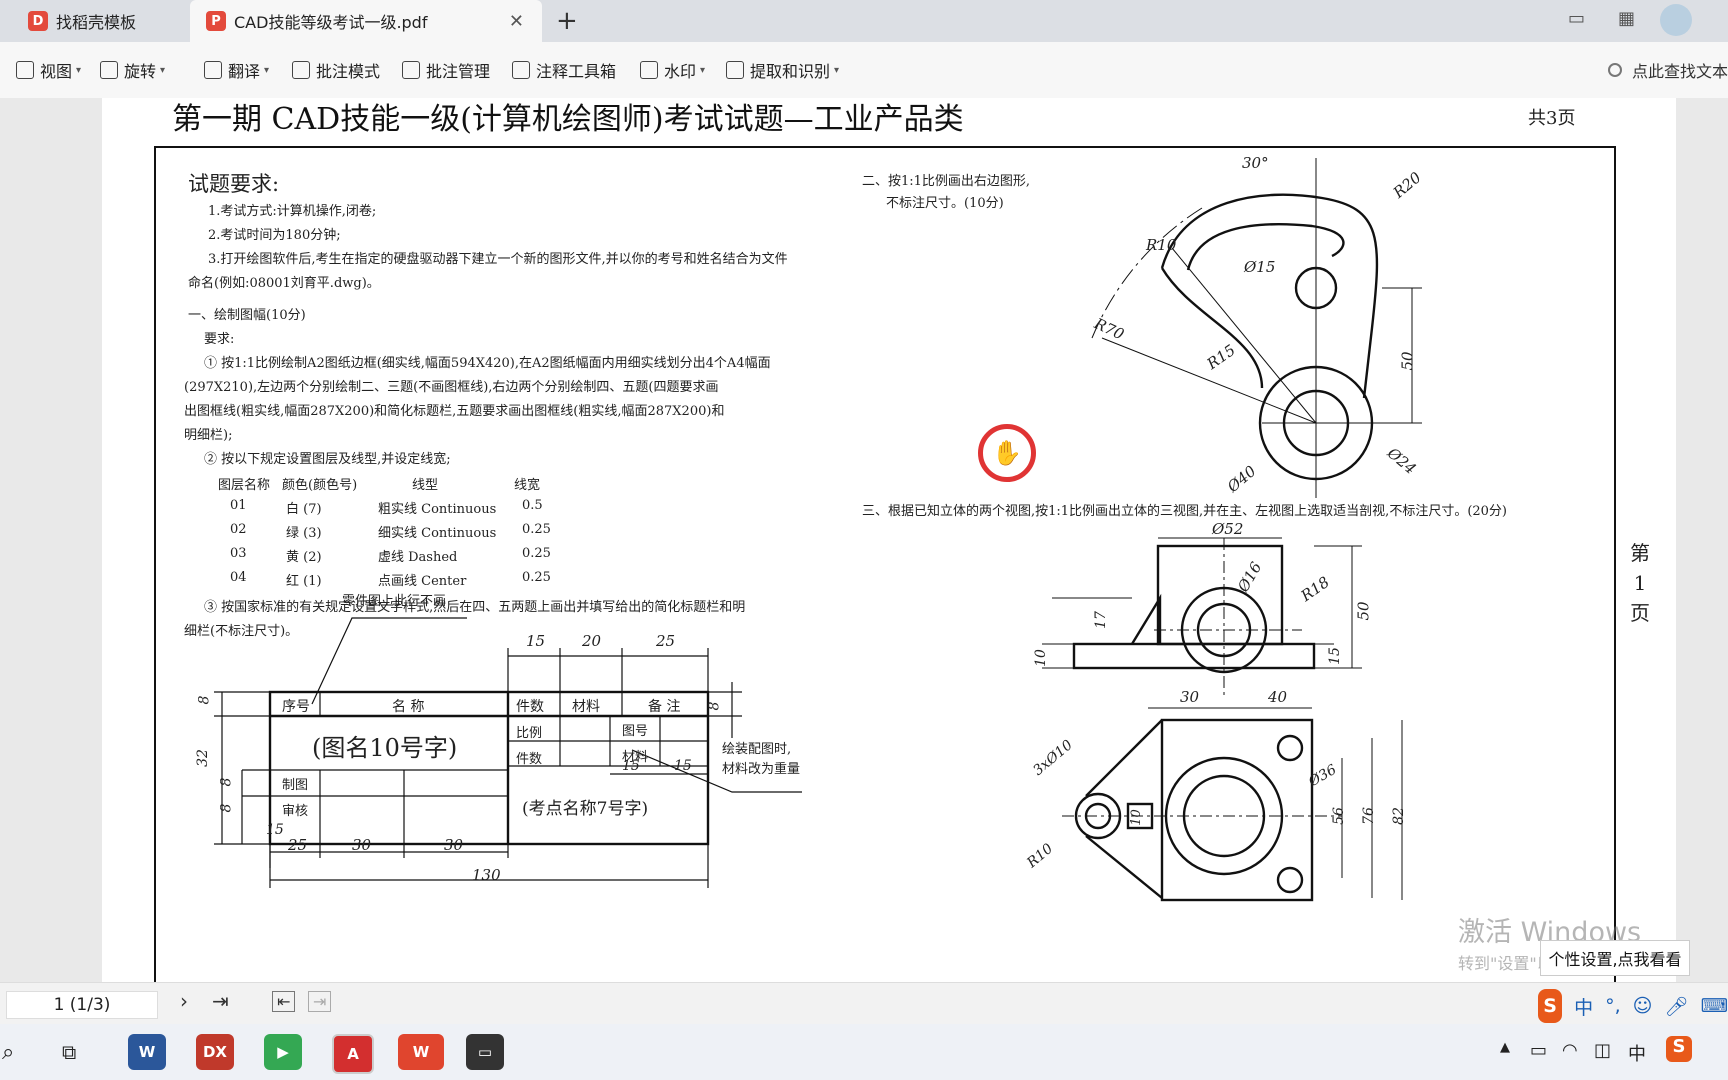 The image size is (1728, 1080). What do you see at coordinates (1338, 816) in the screenshot?
I see `dim-label: 56` at bounding box center [1338, 816].